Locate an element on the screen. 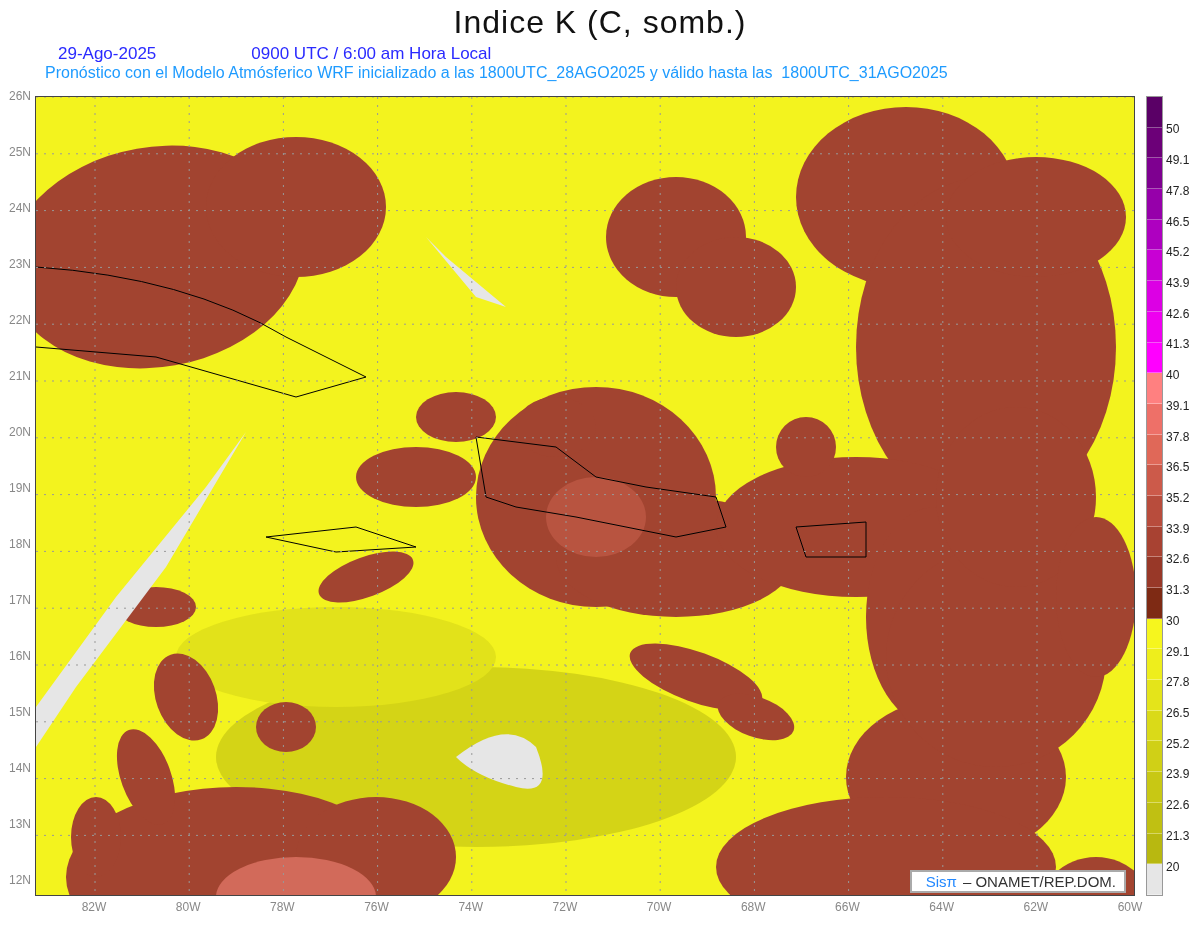  longitude-label: 64W is located at coordinates (941, 907).